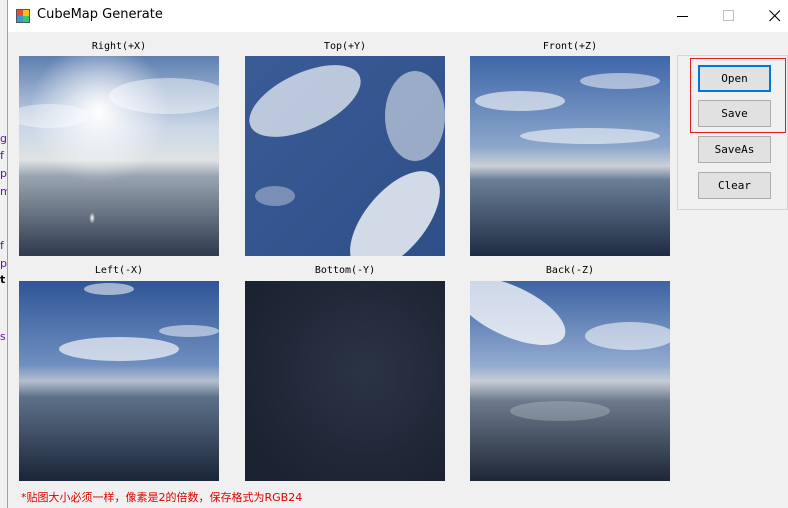 This screenshot has height=508, width=788. Describe the element at coordinates (119, 156) in the screenshot. I see `image-right` at that location.